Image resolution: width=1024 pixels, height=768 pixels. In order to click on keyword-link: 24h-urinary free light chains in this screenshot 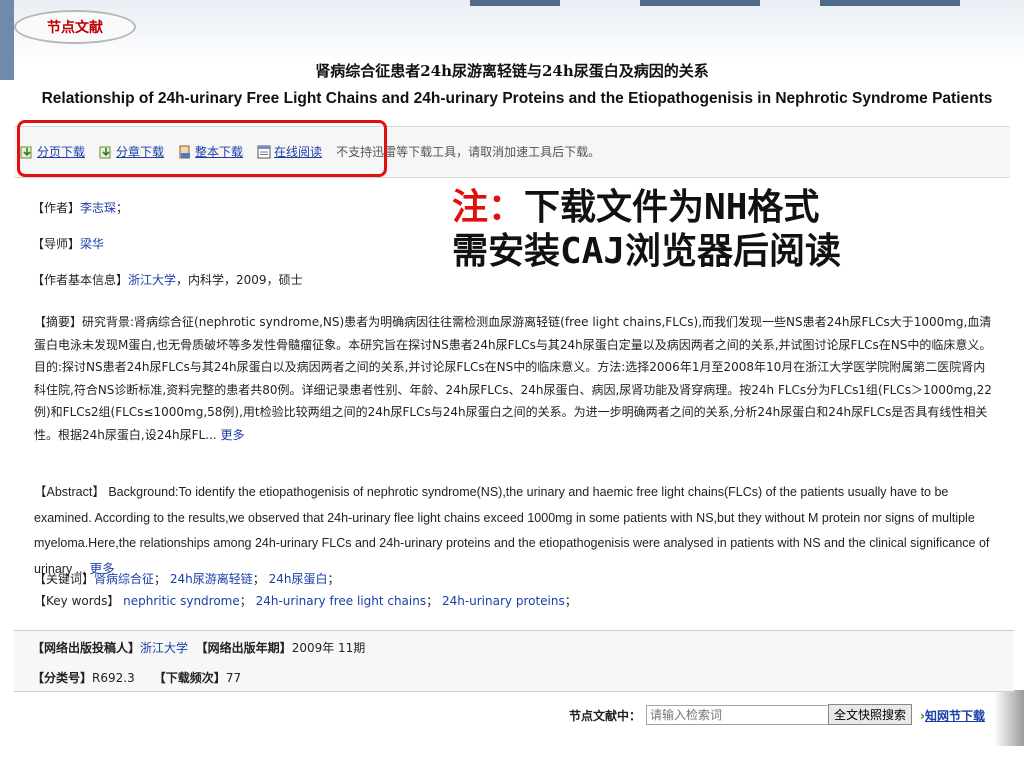, I will do `click(341, 601)`.